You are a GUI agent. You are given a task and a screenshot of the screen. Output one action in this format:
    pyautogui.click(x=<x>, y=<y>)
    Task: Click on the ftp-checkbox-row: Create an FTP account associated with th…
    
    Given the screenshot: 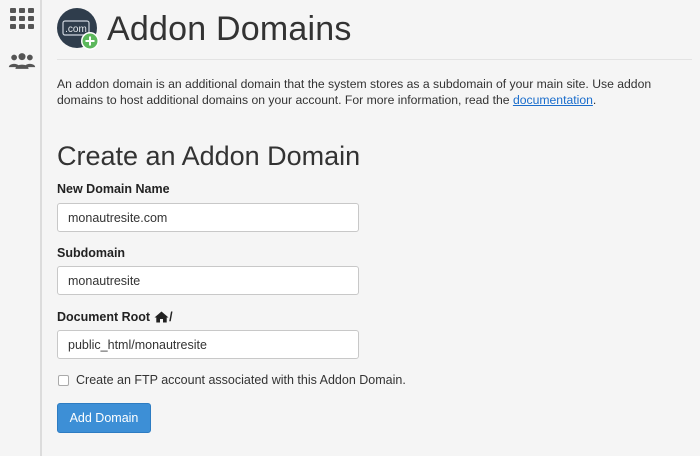 What is the action you would take?
    pyautogui.click(x=231, y=380)
    